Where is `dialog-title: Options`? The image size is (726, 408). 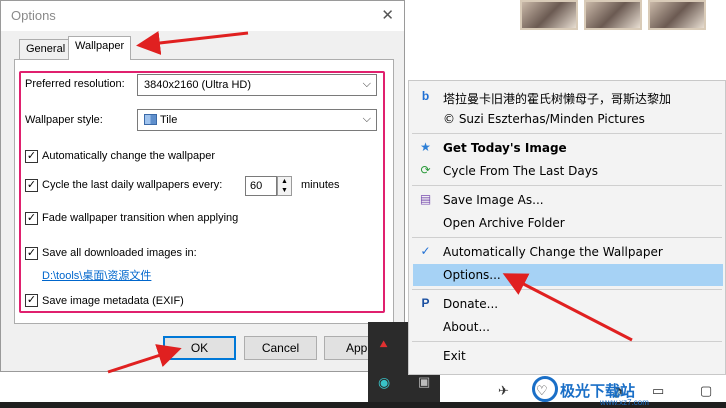 dialog-title: Options is located at coordinates (33, 15).